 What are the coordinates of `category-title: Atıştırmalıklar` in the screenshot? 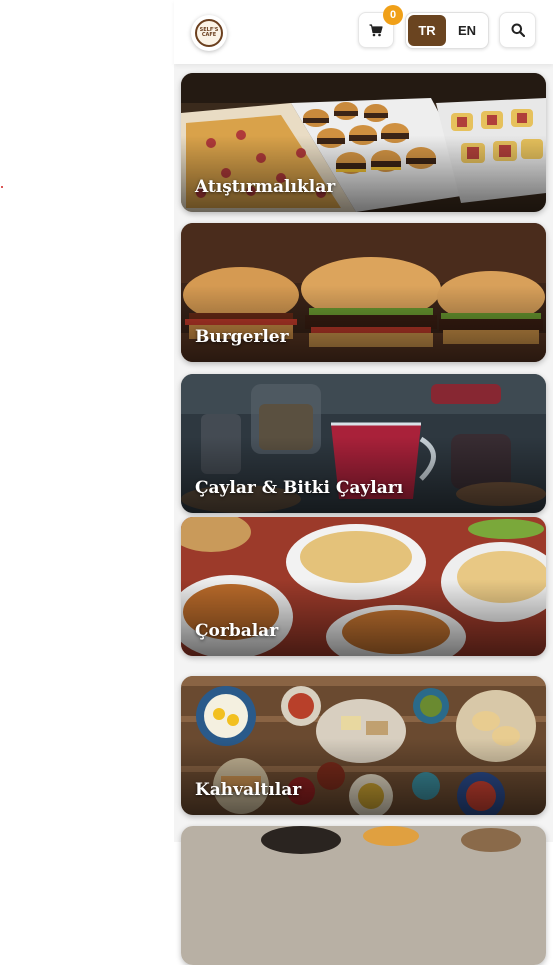 It's located at (265, 187).